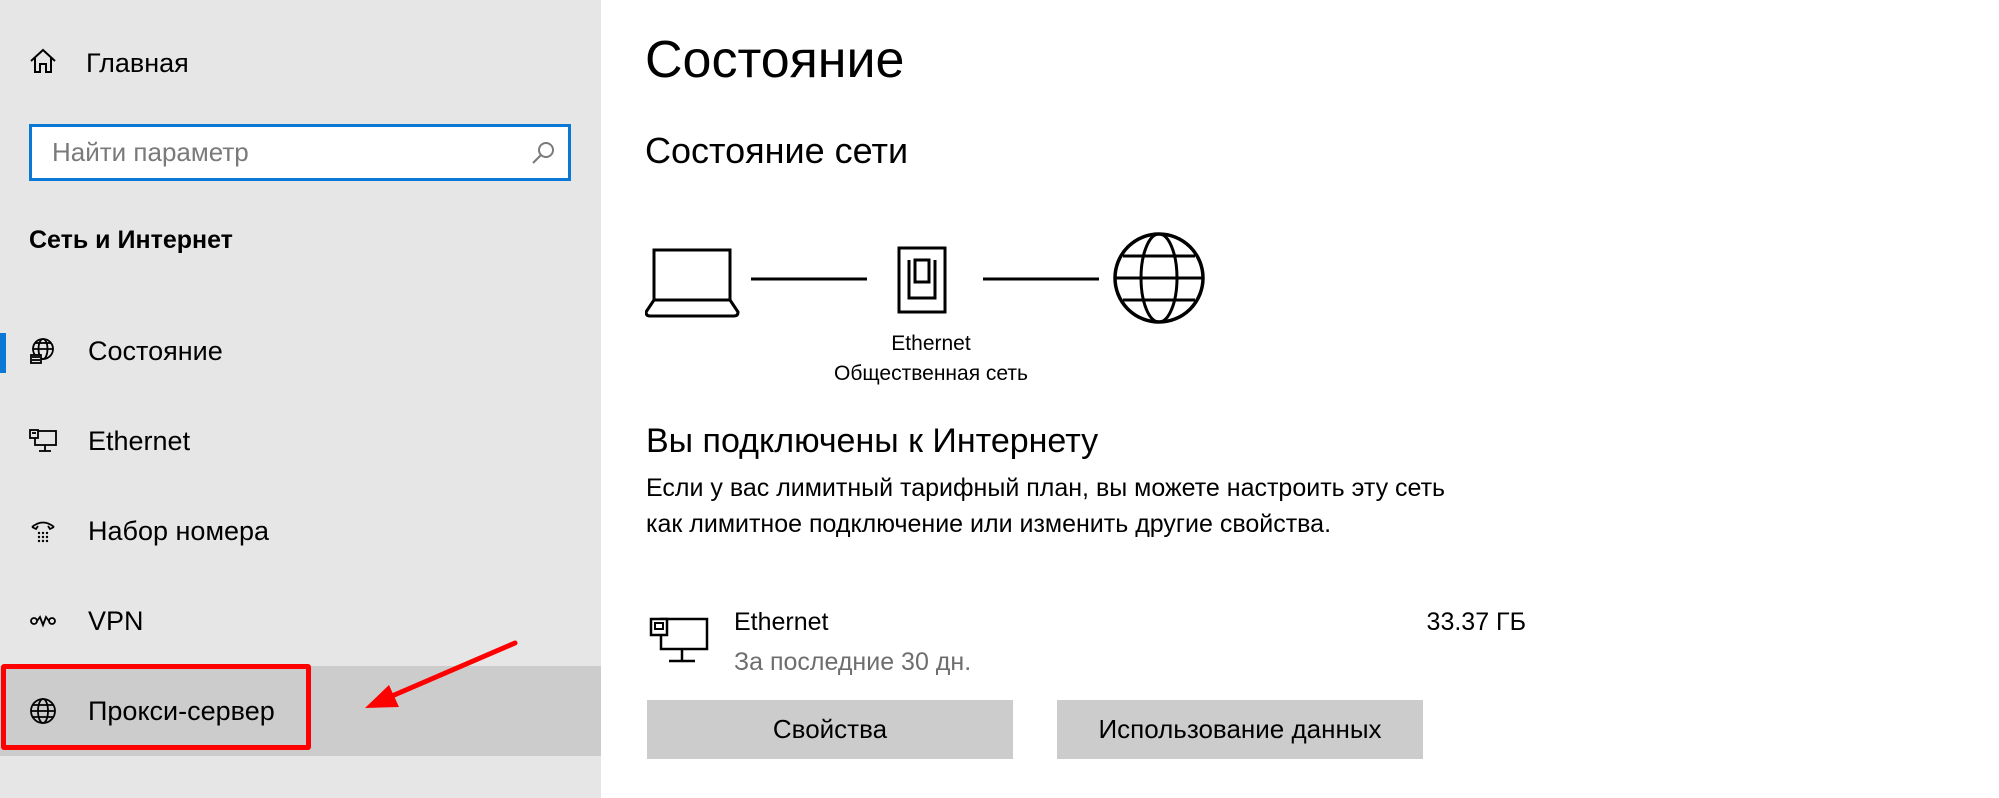  I want to click on globe-status-icon, so click(43, 351).